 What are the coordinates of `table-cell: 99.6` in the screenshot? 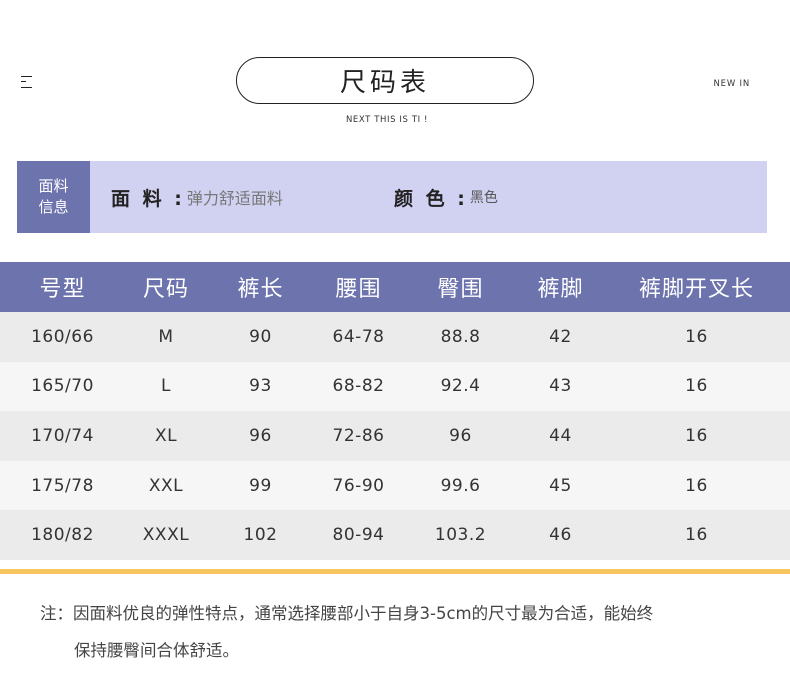 It's located at (460, 485).